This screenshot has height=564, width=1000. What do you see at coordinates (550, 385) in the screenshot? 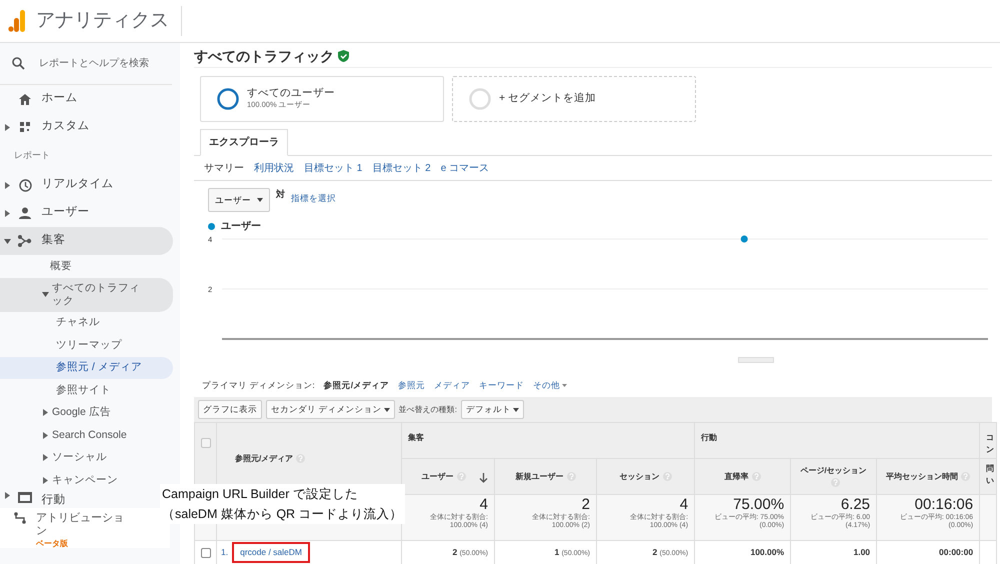
I see `dimension-option: その他` at bounding box center [550, 385].